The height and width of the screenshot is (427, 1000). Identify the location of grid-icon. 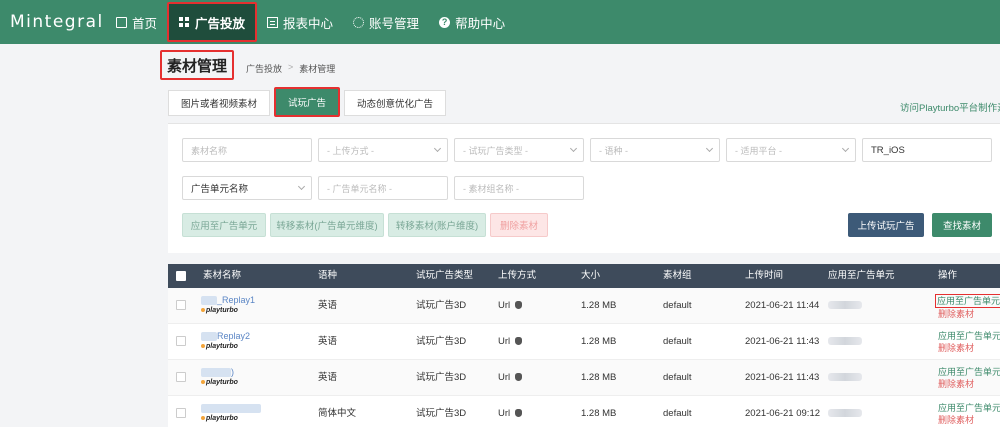
(185, 22).